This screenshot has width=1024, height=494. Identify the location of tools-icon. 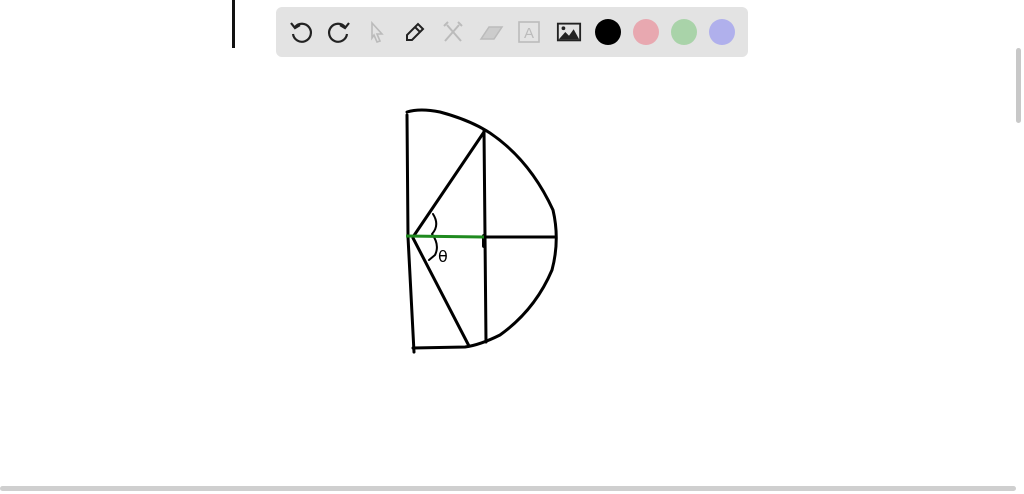
(453, 31).